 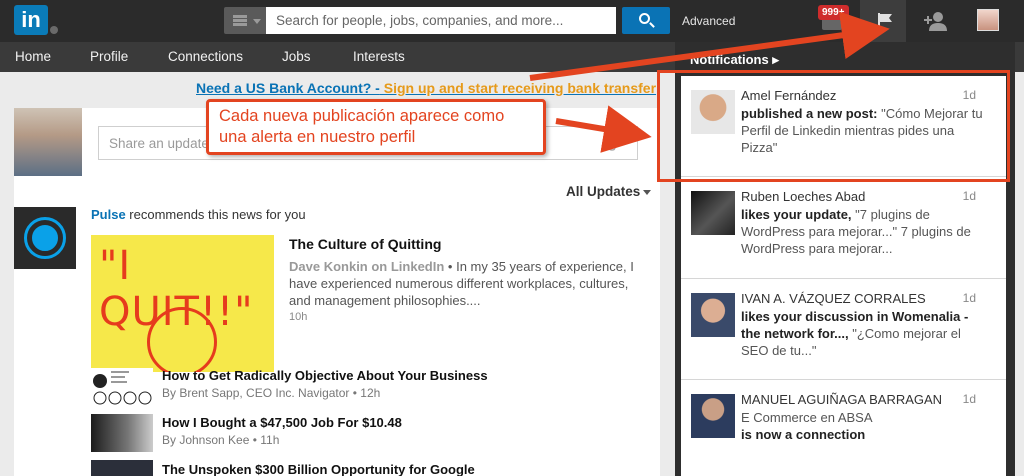 What do you see at coordinates (215, 214) in the screenshot?
I see `pulse-text: recommends this news for you` at bounding box center [215, 214].